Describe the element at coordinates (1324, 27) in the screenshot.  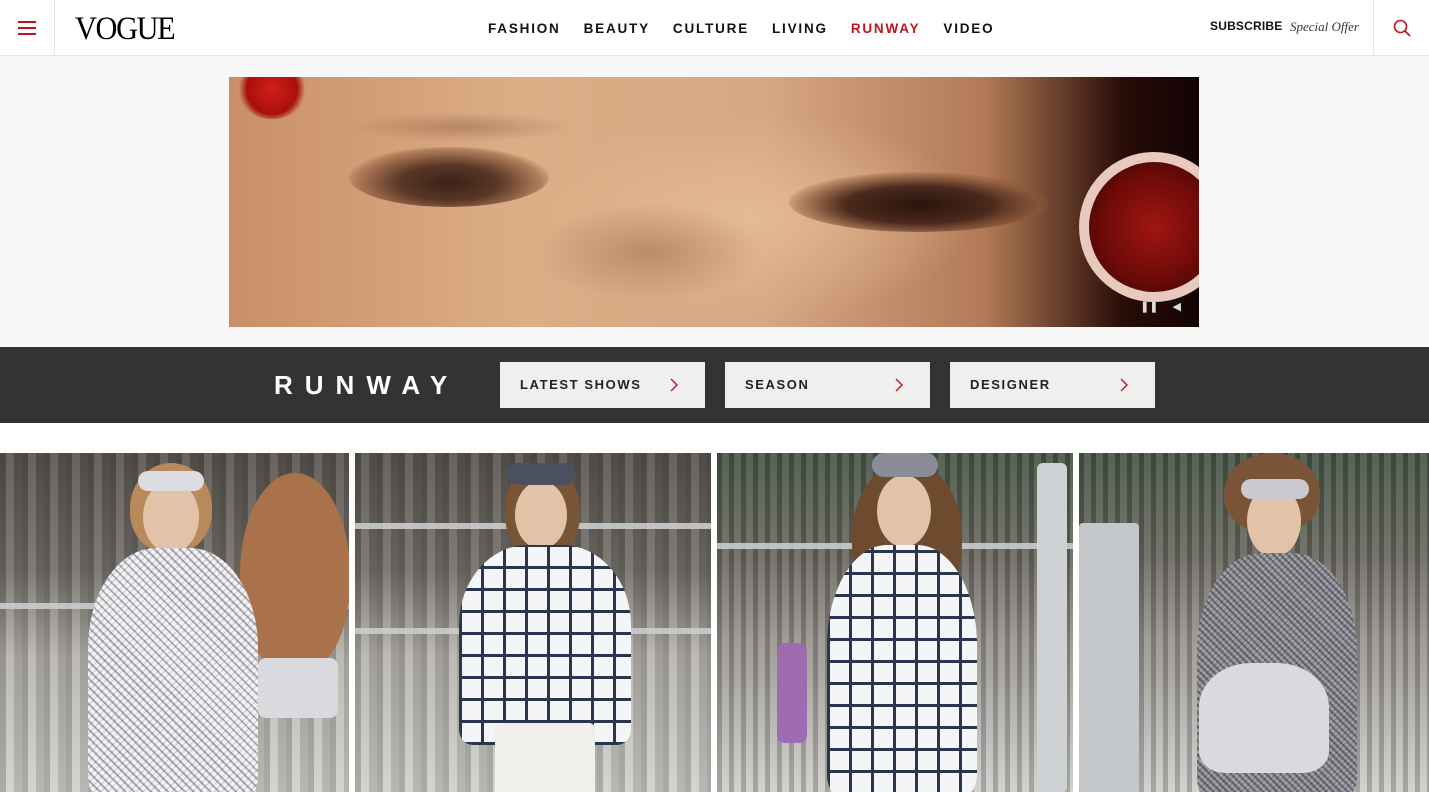
I see `special-offer-link: Special Offer` at that location.